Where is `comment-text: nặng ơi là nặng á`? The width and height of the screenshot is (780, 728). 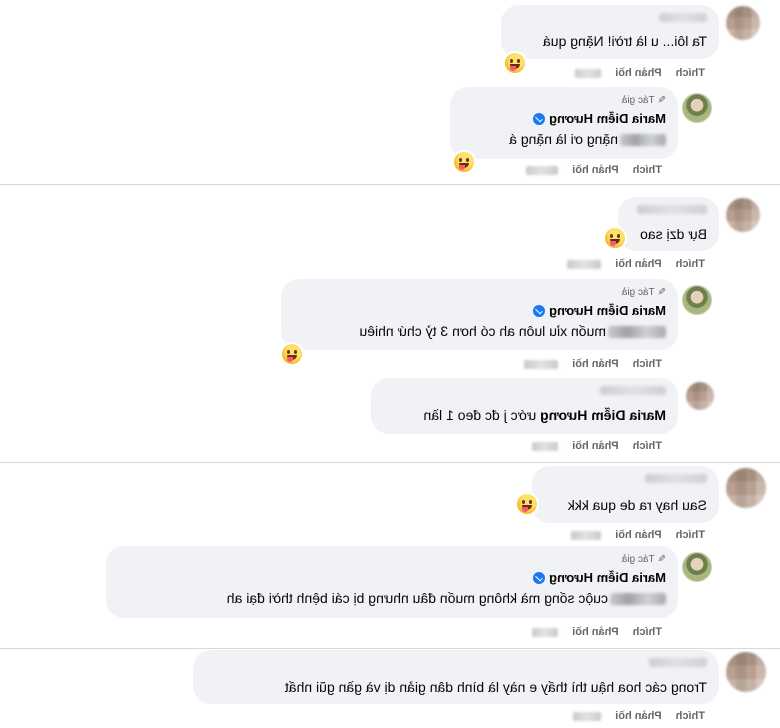 comment-text: nặng ơi là nặng á is located at coordinates (587, 139).